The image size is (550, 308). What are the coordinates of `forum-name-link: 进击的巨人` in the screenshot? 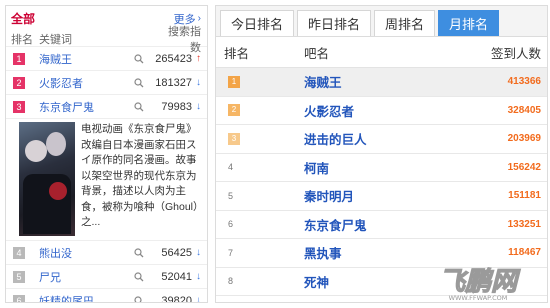 It's located at (387, 138).